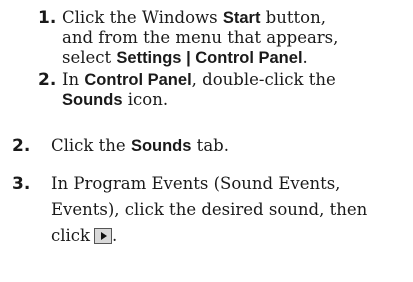 The image size is (413, 282). What do you see at coordinates (196, 183) in the screenshot?
I see `text-segment: In Program Events (Sound Events,` at bounding box center [196, 183].